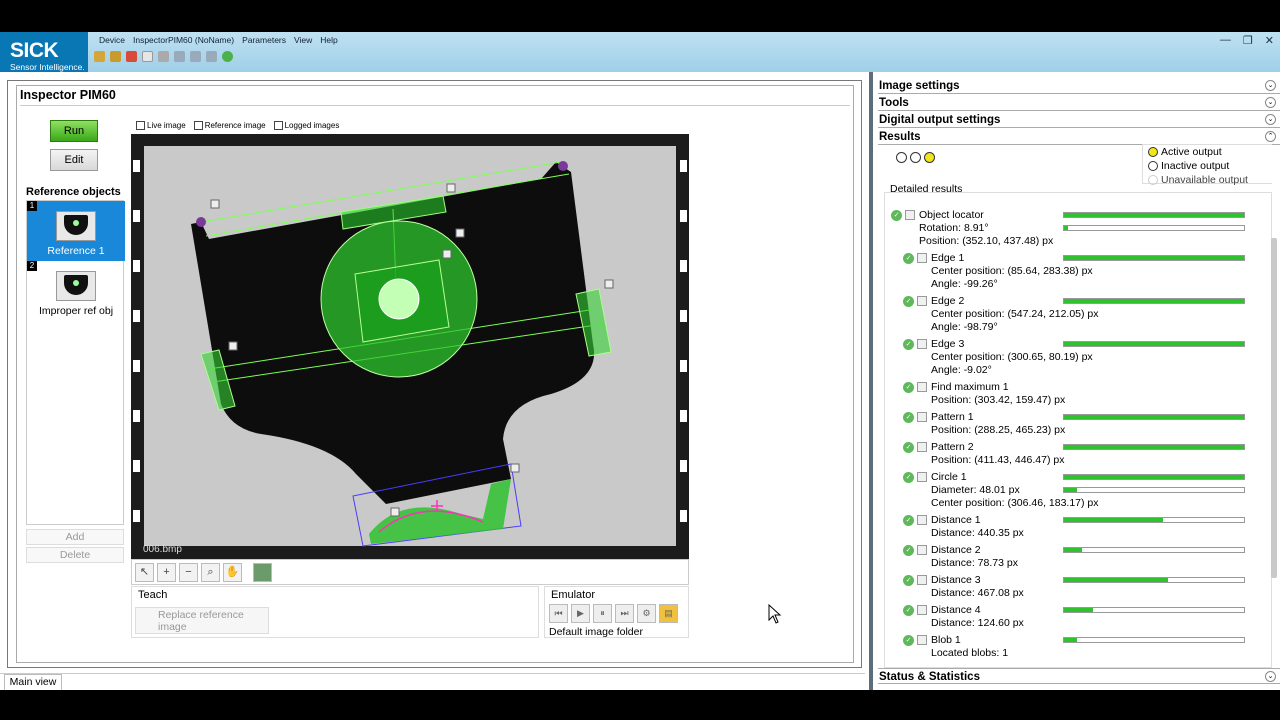 The width and height of the screenshot is (1280, 720). I want to click on teach-panel: Teach Replace reference image, so click(335, 612).